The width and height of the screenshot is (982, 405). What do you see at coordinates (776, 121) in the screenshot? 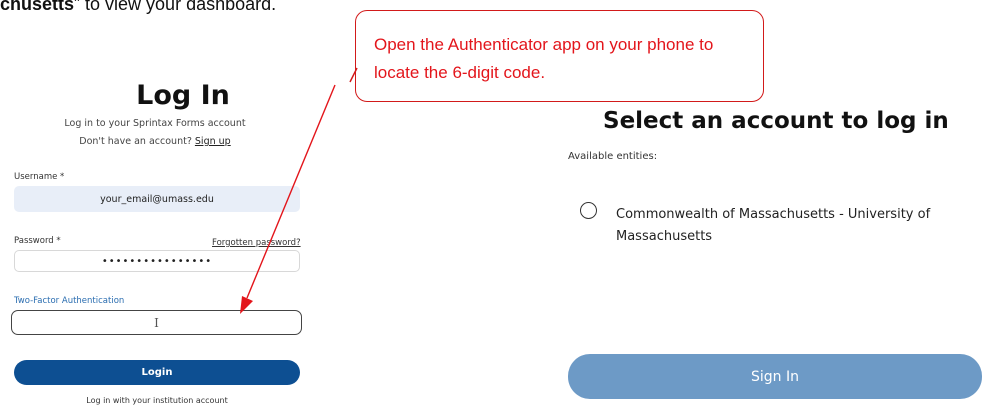
I see `account-select-title: Select an account to log in` at bounding box center [776, 121].